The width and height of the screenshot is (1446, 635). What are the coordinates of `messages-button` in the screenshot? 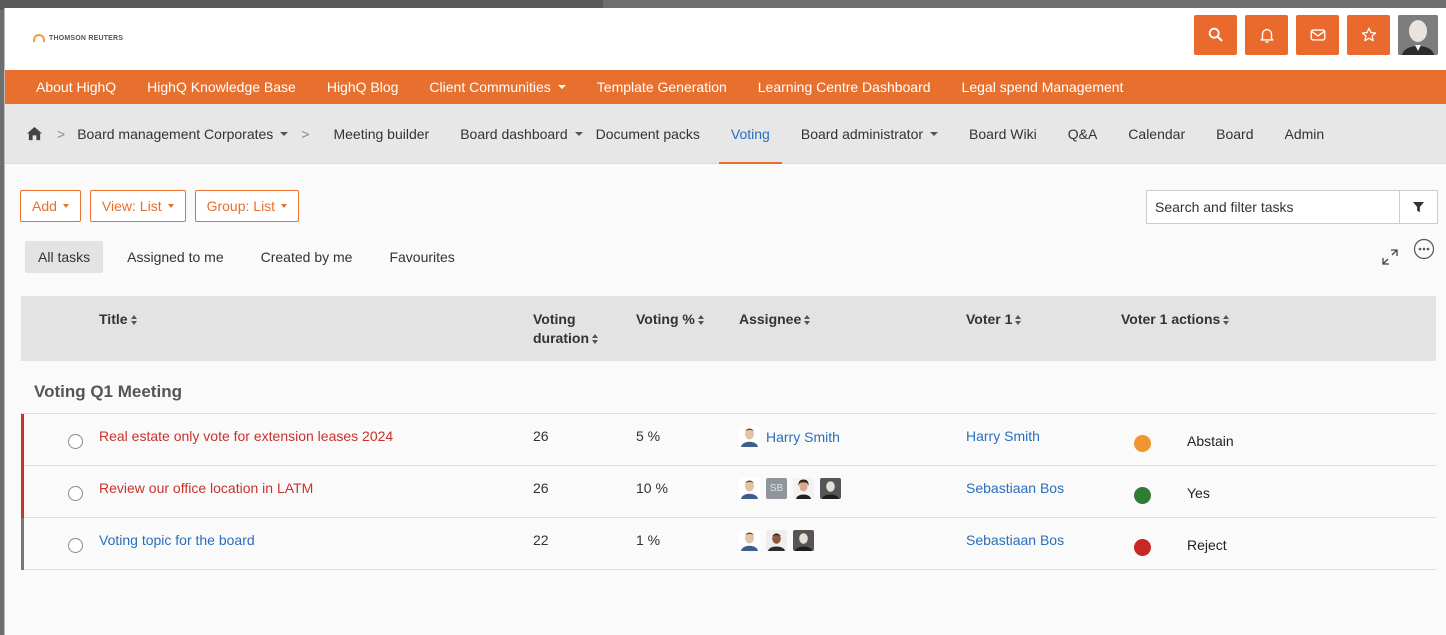 It's located at (1317, 35).